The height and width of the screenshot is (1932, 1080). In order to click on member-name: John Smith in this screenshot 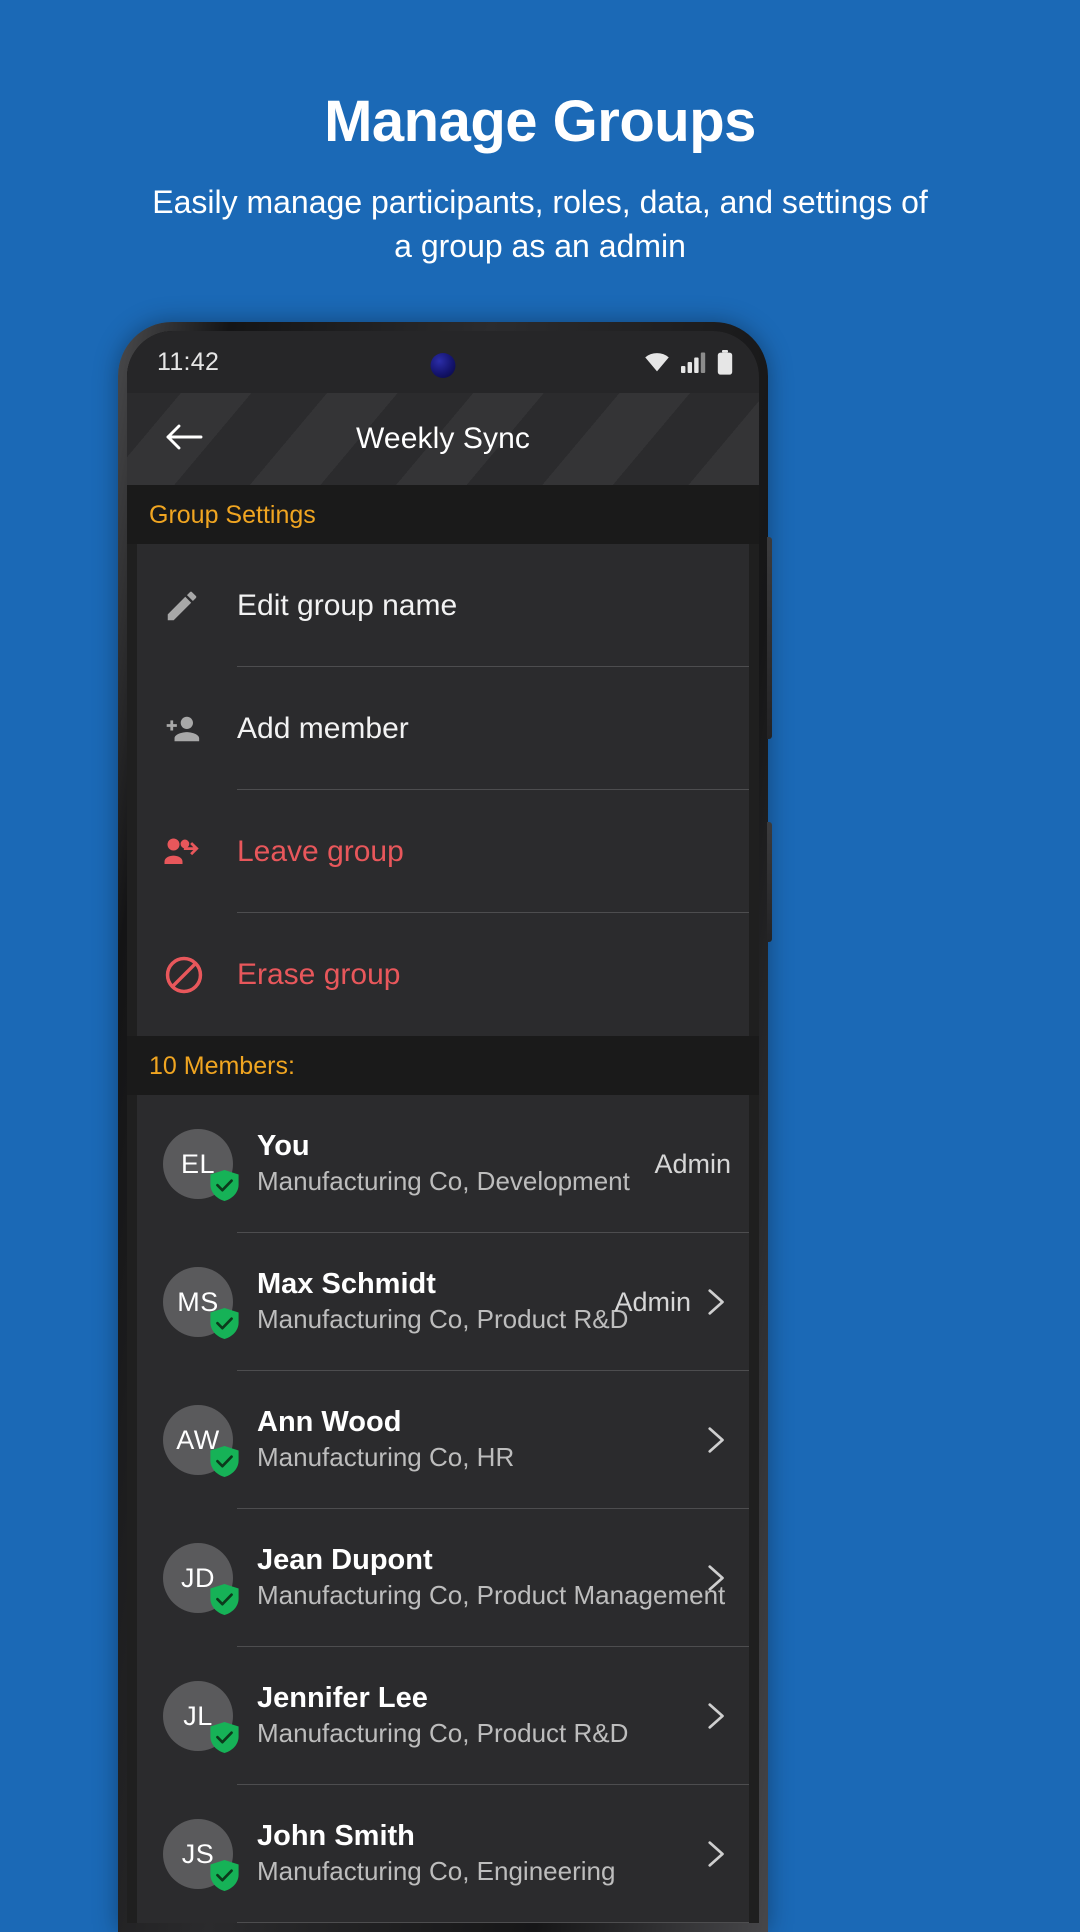, I will do `click(336, 1836)`.